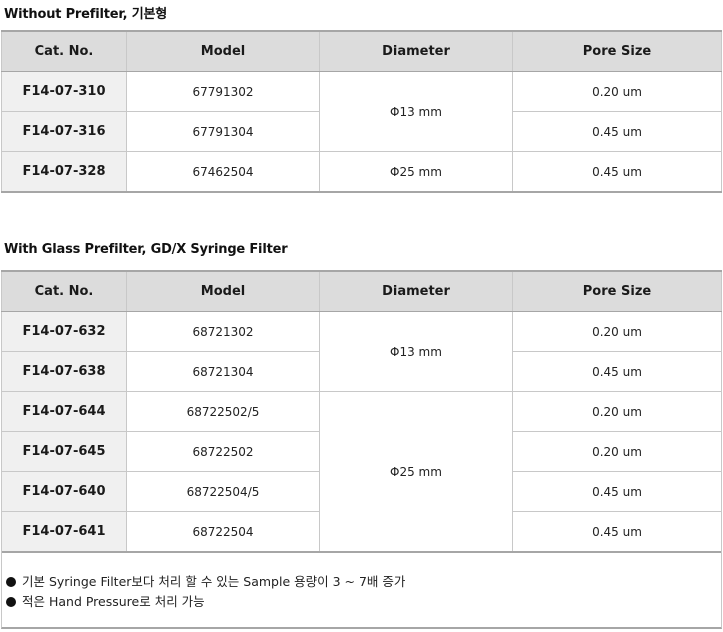 This screenshot has width=723, height=632. What do you see at coordinates (223, 331) in the screenshot?
I see `model-cell: 68721302` at bounding box center [223, 331].